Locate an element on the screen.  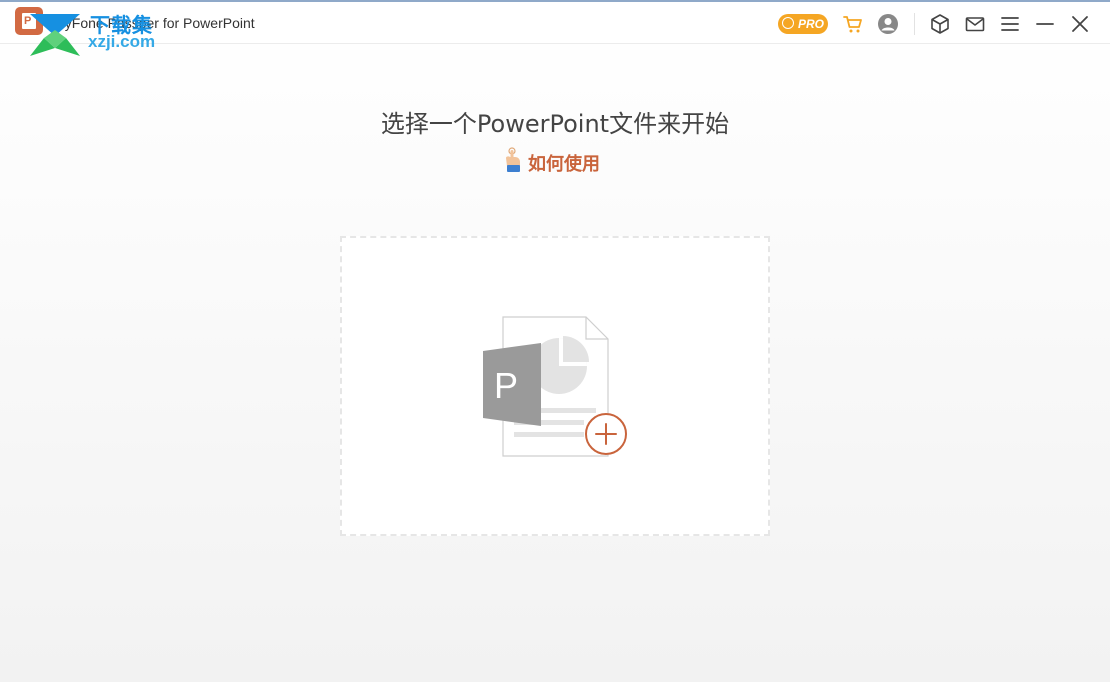
menu-icon is located at coordinates (1010, 24).